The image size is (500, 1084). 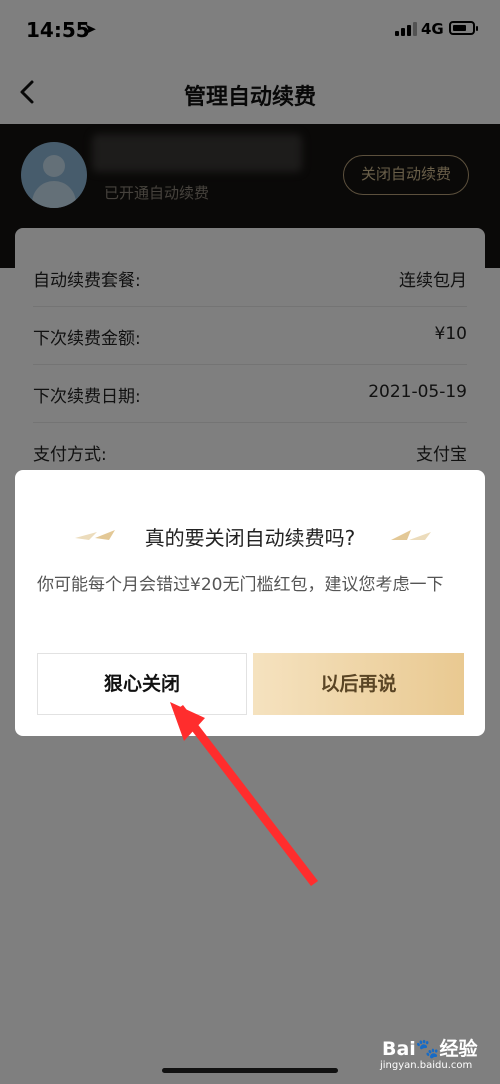 I want to click on paw-icon: 🐾, so click(x=427, y=1049).